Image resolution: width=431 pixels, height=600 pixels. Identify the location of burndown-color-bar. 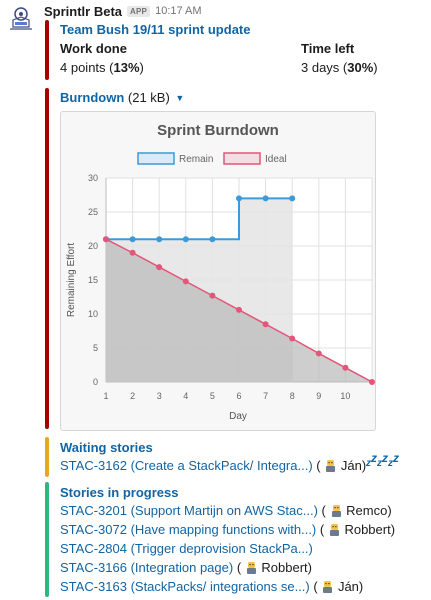
(47, 258).